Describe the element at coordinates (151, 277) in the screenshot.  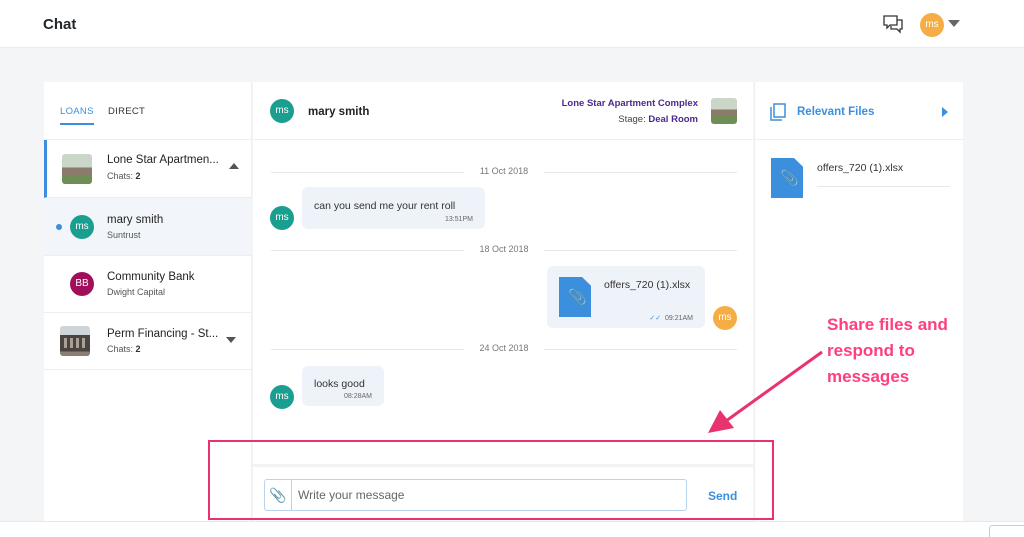
I see `conversation-name: Community Bank` at that location.